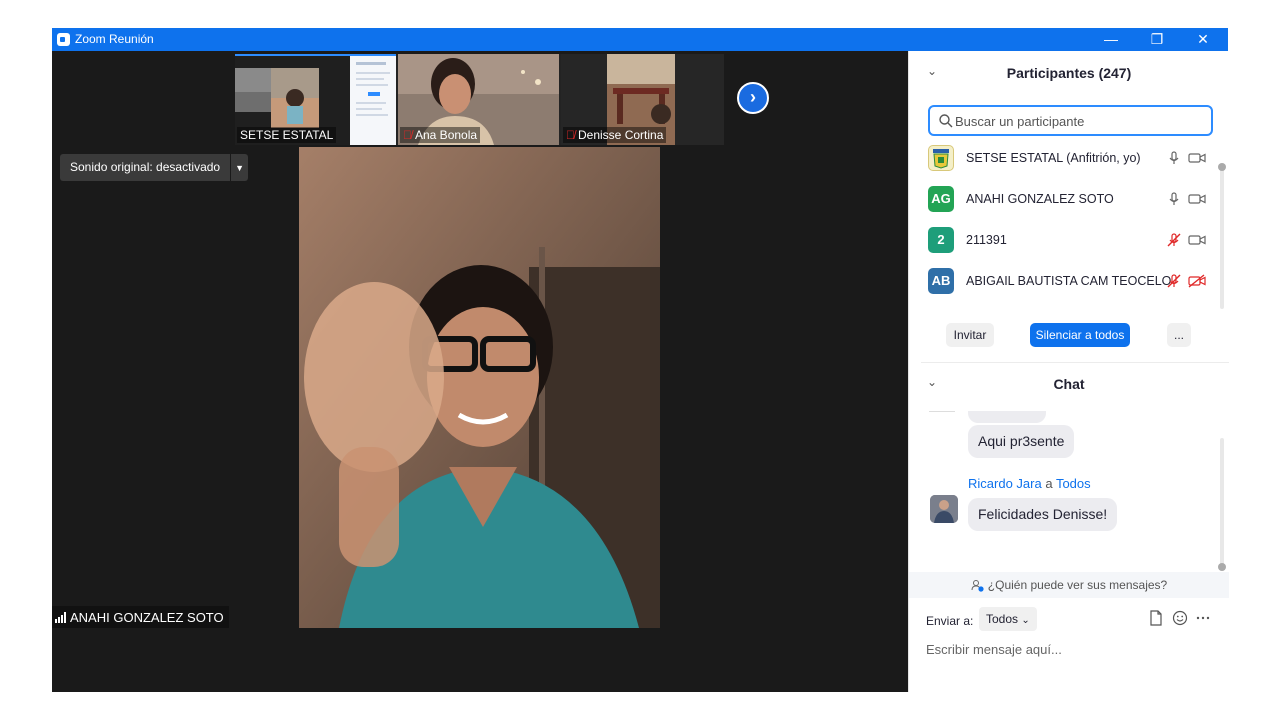  What do you see at coordinates (1025, 620) in the screenshot?
I see `chevron-down-icon: ⌄` at bounding box center [1025, 620].